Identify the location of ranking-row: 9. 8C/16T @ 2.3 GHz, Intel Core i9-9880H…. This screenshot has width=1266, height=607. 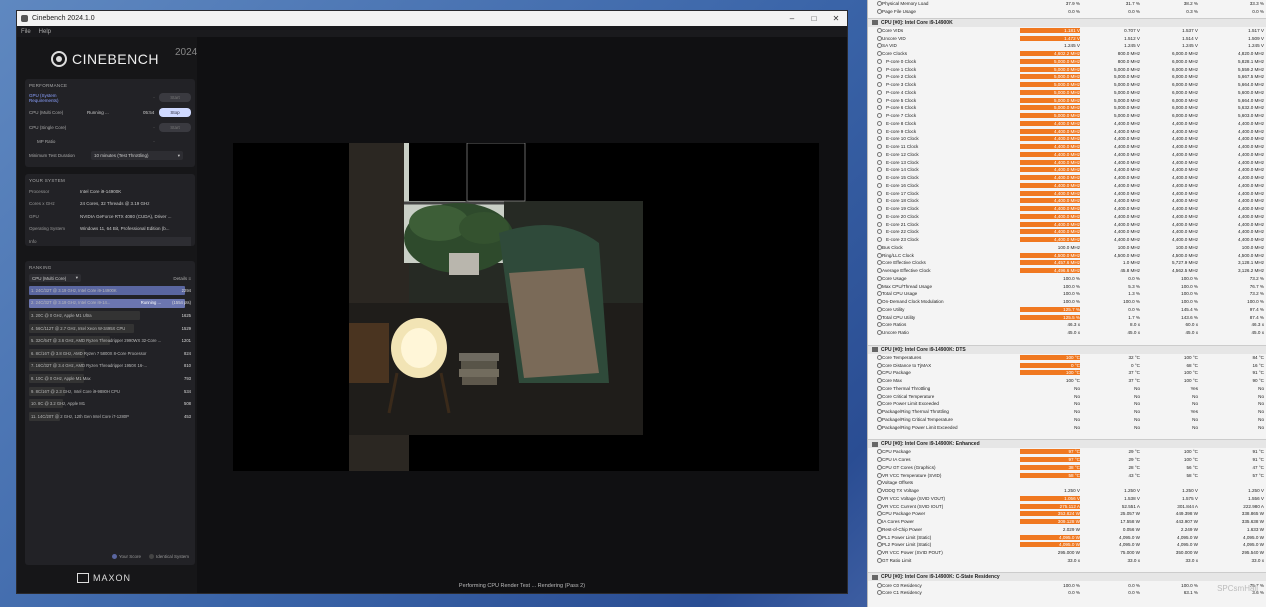
(110, 391).